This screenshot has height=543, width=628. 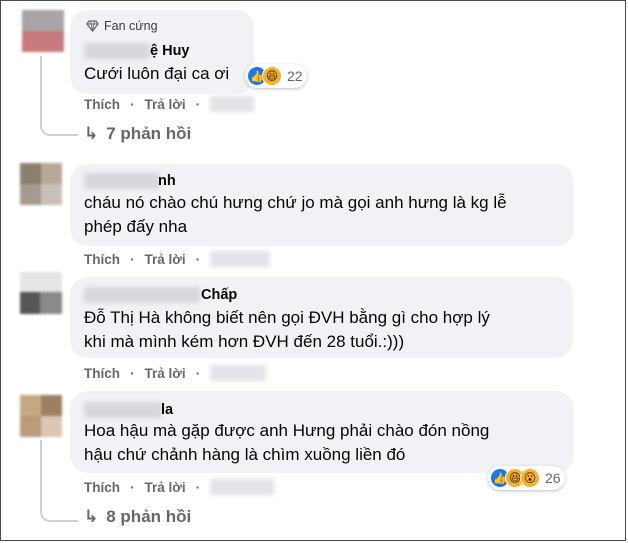 What do you see at coordinates (530, 478) in the screenshot?
I see `wow-reaction-icon: 😮` at bounding box center [530, 478].